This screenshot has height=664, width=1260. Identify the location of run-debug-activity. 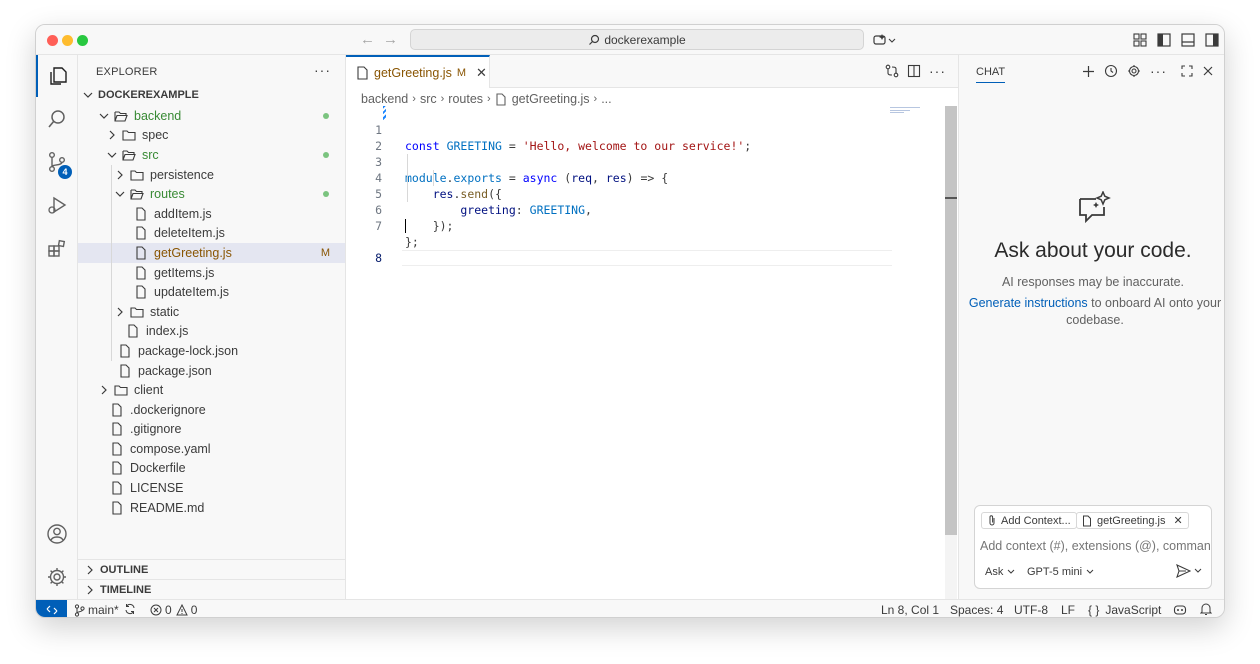
(57, 205).